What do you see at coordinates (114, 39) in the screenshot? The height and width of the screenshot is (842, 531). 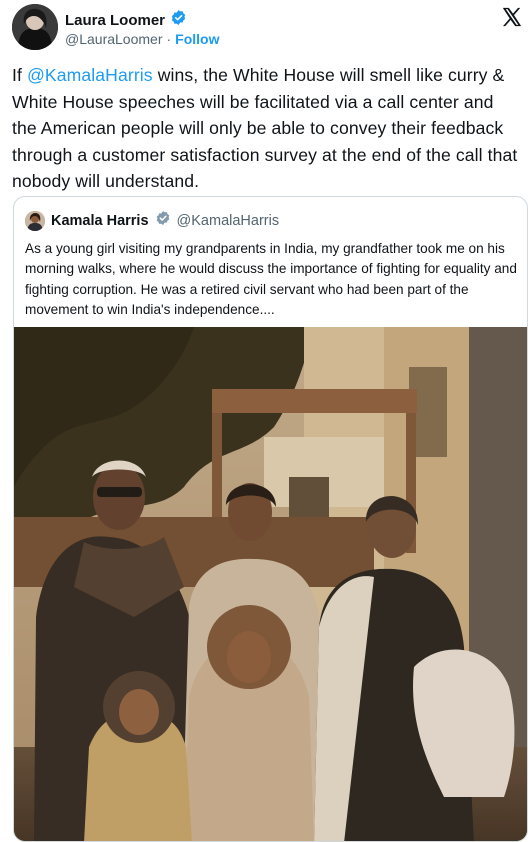 I see `author-handle: @LauraLoomer` at bounding box center [114, 39].